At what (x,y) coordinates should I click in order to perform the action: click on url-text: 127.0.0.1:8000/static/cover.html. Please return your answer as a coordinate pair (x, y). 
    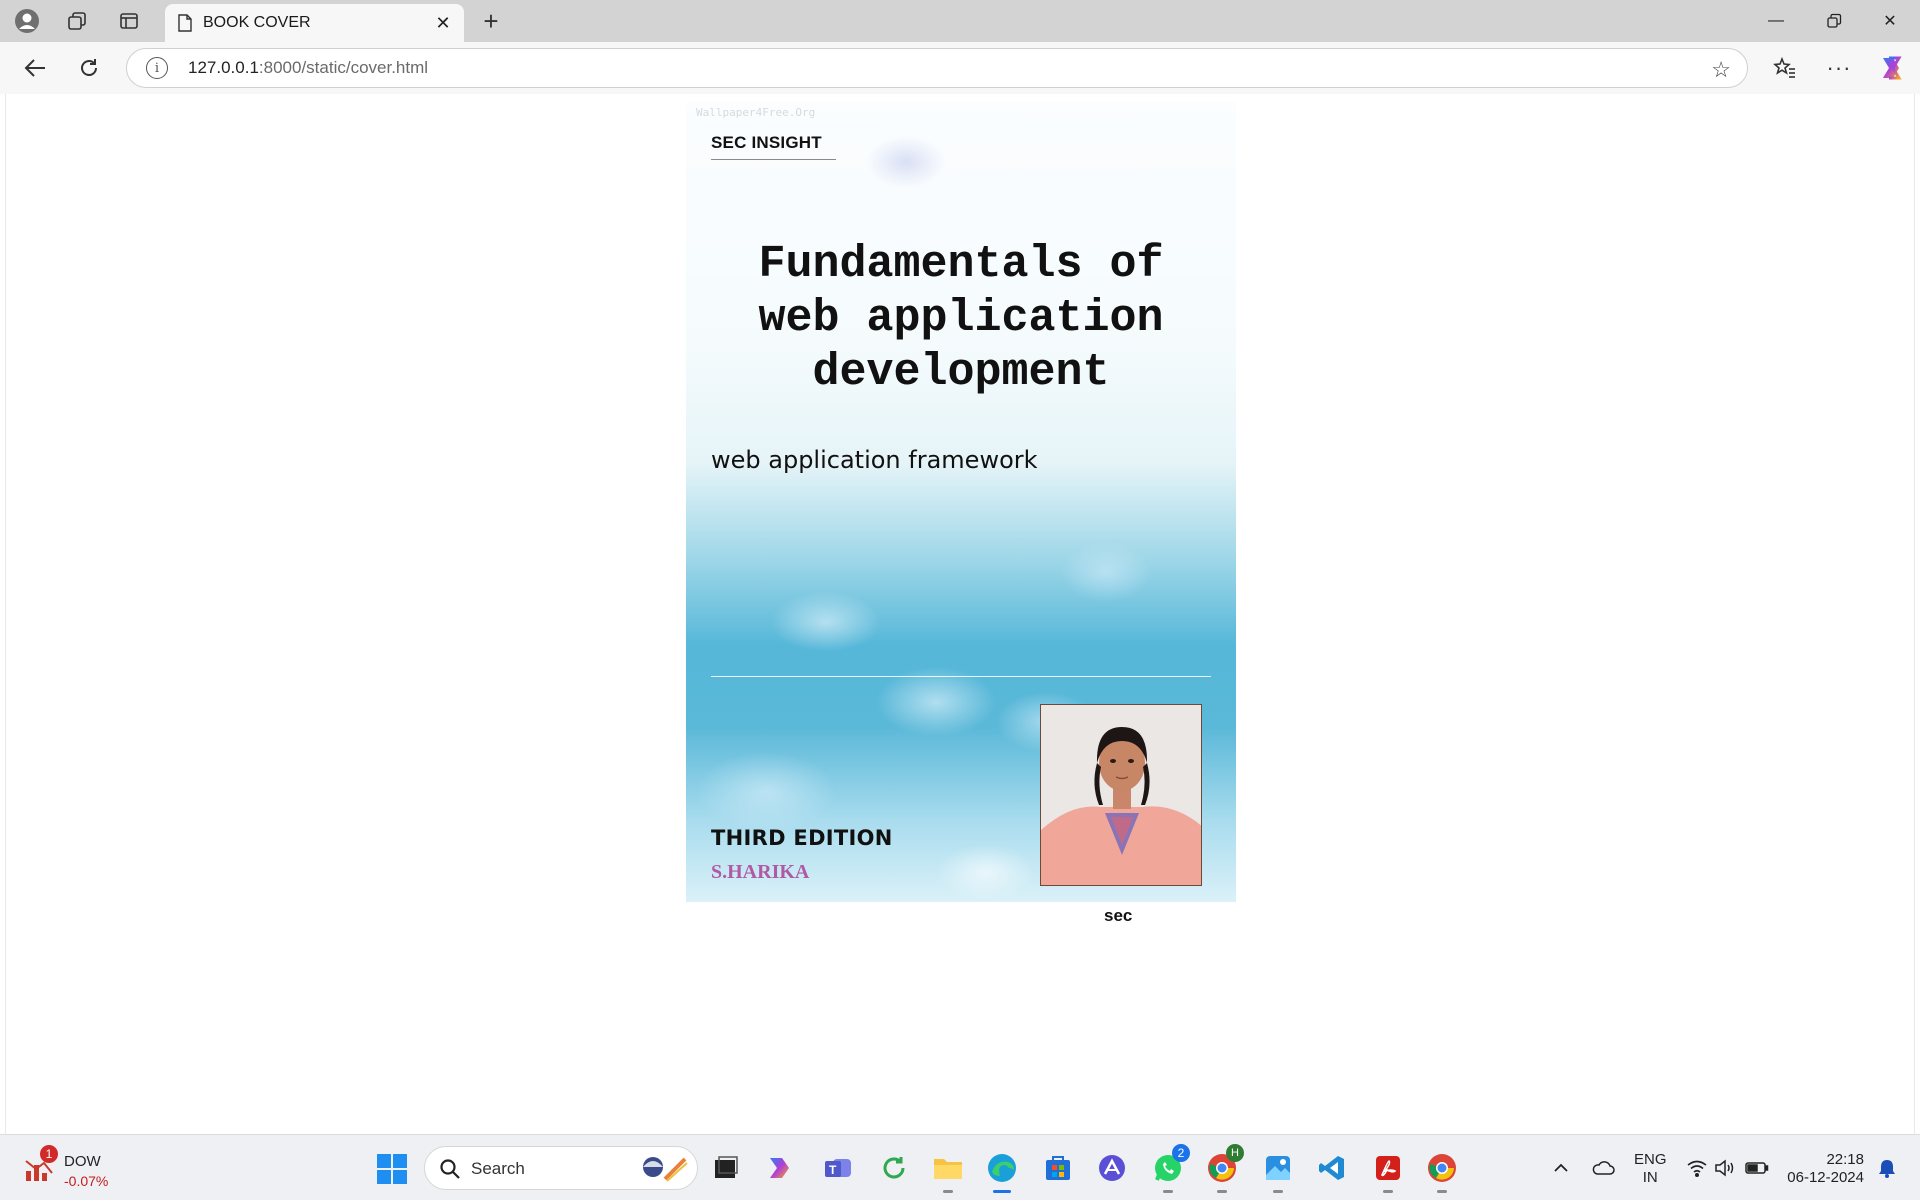
    Looking at the image, I should click on (308, 68).